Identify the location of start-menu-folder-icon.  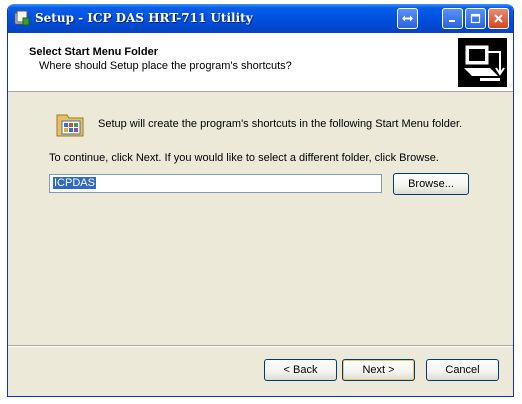
(70, 125).